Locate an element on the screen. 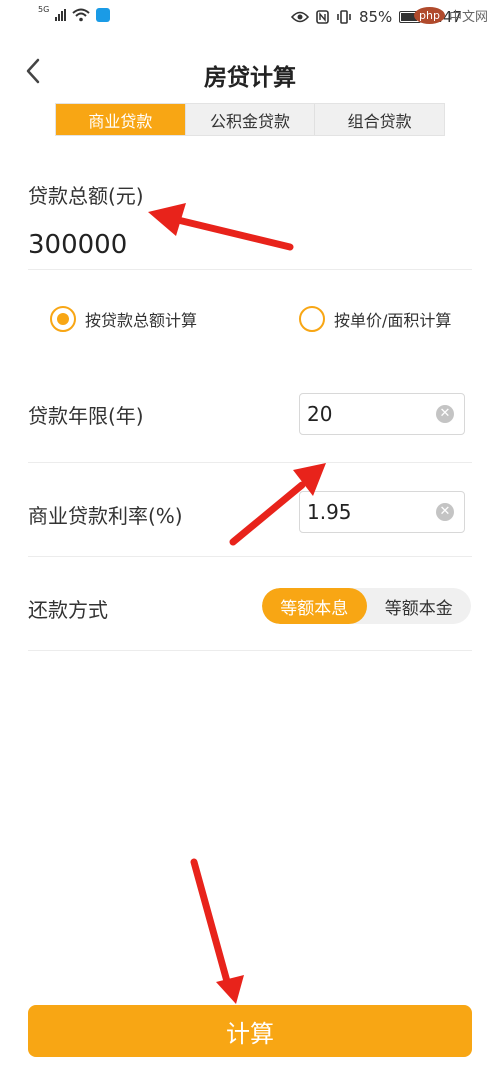 The height and width of the screenshot is (1084, 500). arrow-to-loan-amount is located at coordinates (221, 227).